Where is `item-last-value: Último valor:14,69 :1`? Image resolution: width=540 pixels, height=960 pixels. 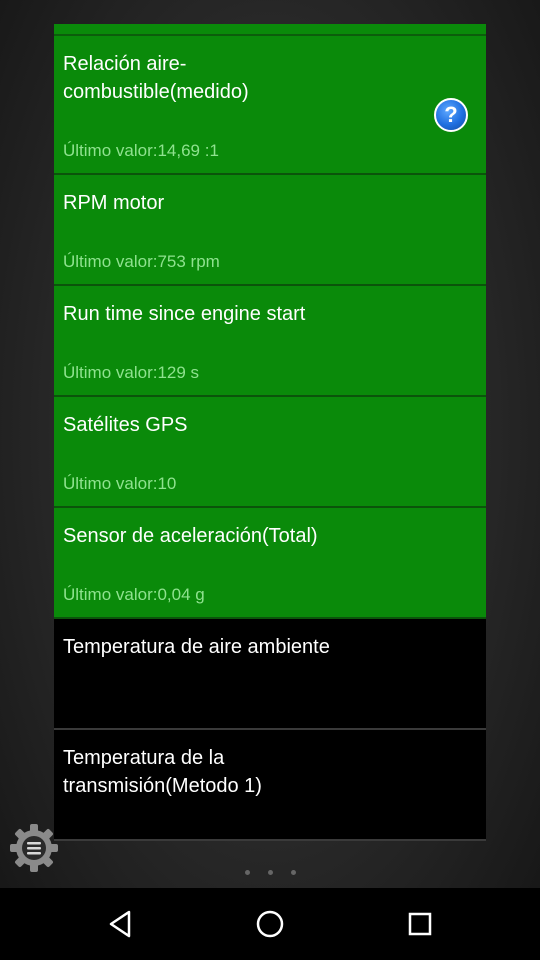
item-last-value: Último valor:14,69 :1 is located at coordinates (141, 150).